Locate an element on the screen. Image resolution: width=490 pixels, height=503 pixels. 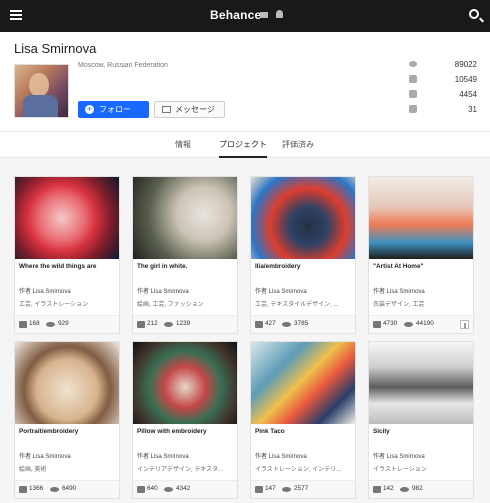
project-view-count: 1239 is located at coordinates (183, 323).